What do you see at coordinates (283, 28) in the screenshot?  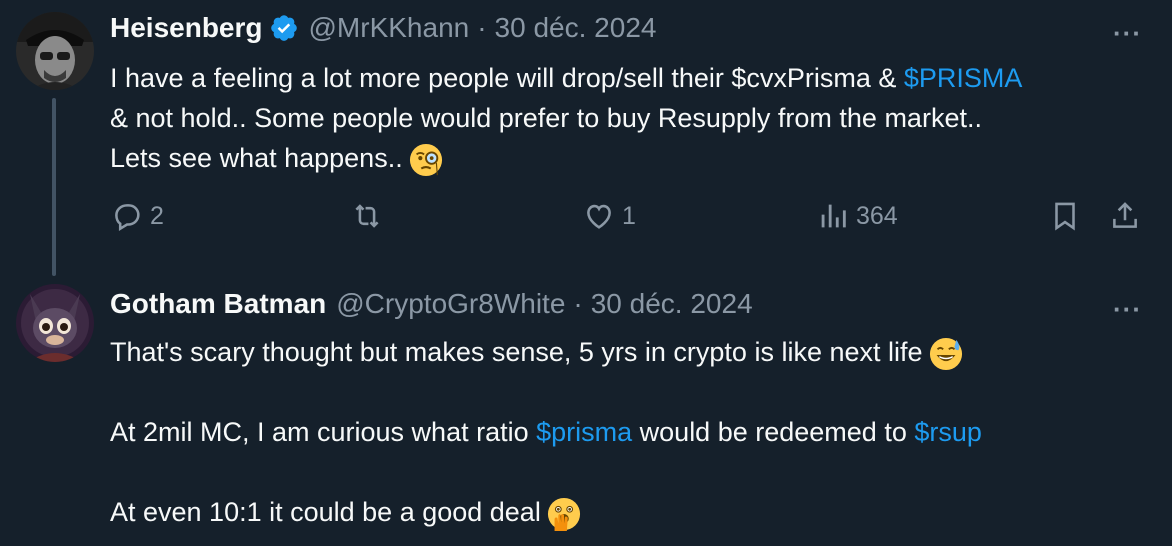 I see `verified-badge-icon` at bounding box center [283, 28].